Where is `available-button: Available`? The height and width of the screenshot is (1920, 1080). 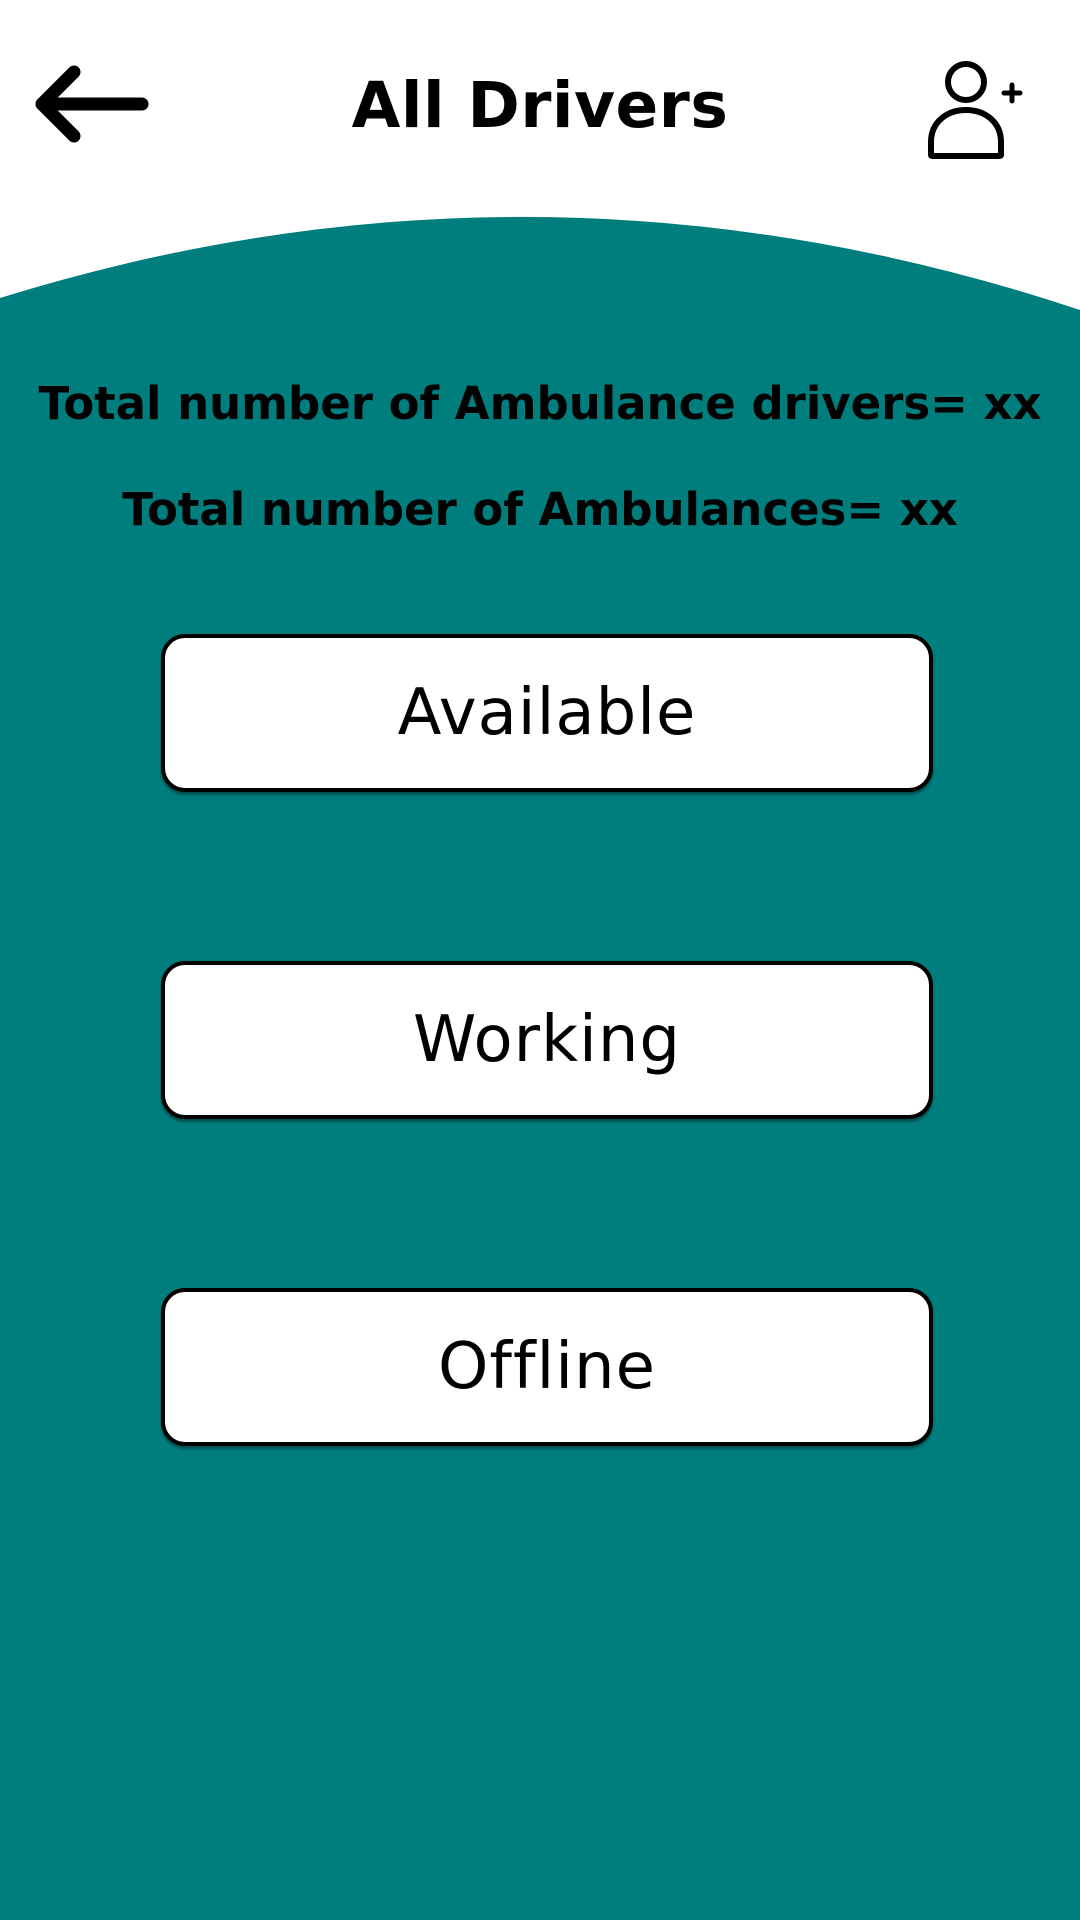 available-button: Available is located at coordinates (547, 713).